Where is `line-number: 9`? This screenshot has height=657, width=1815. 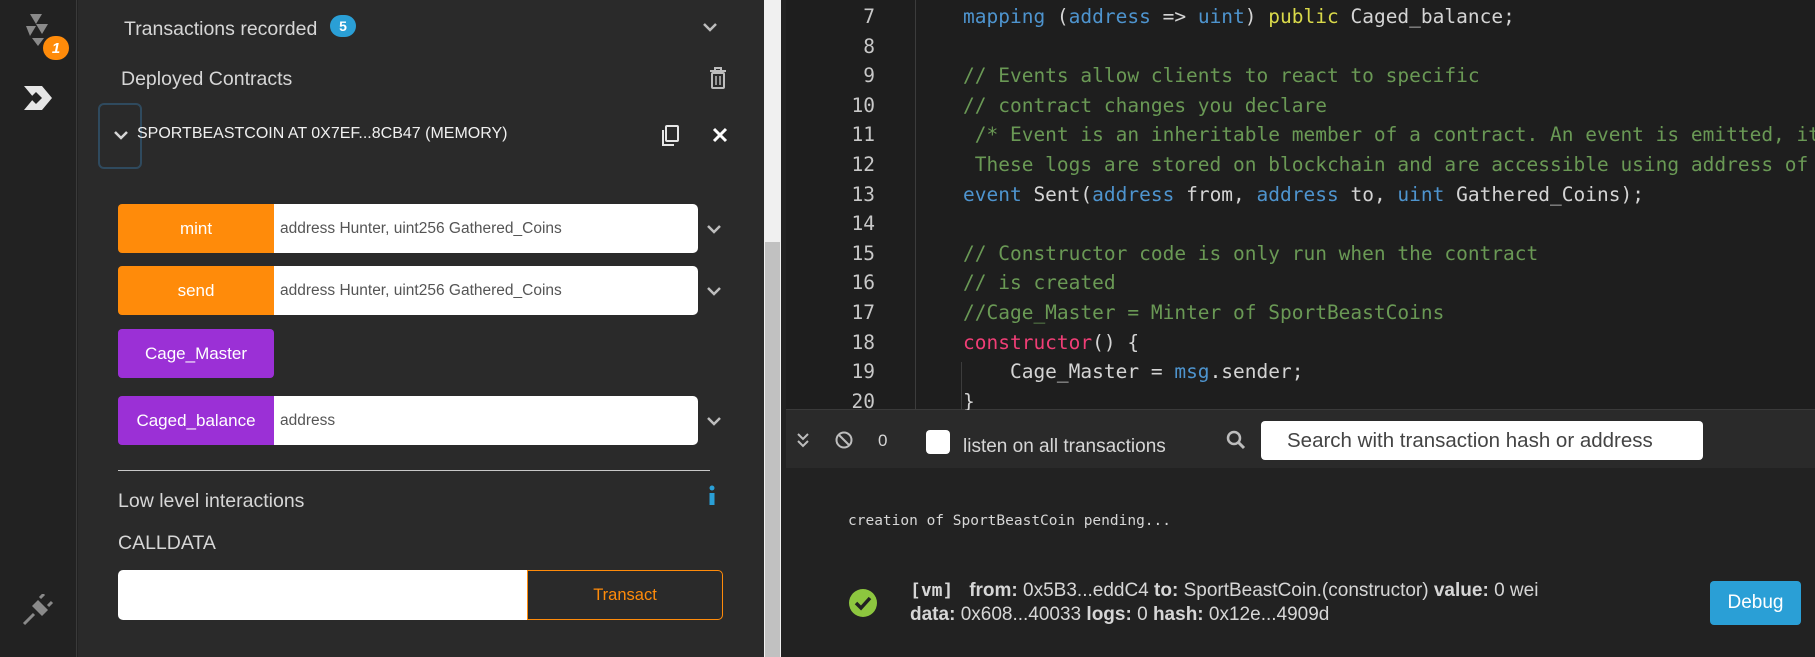
line-number: 9 is located at coordinates (869, 75).